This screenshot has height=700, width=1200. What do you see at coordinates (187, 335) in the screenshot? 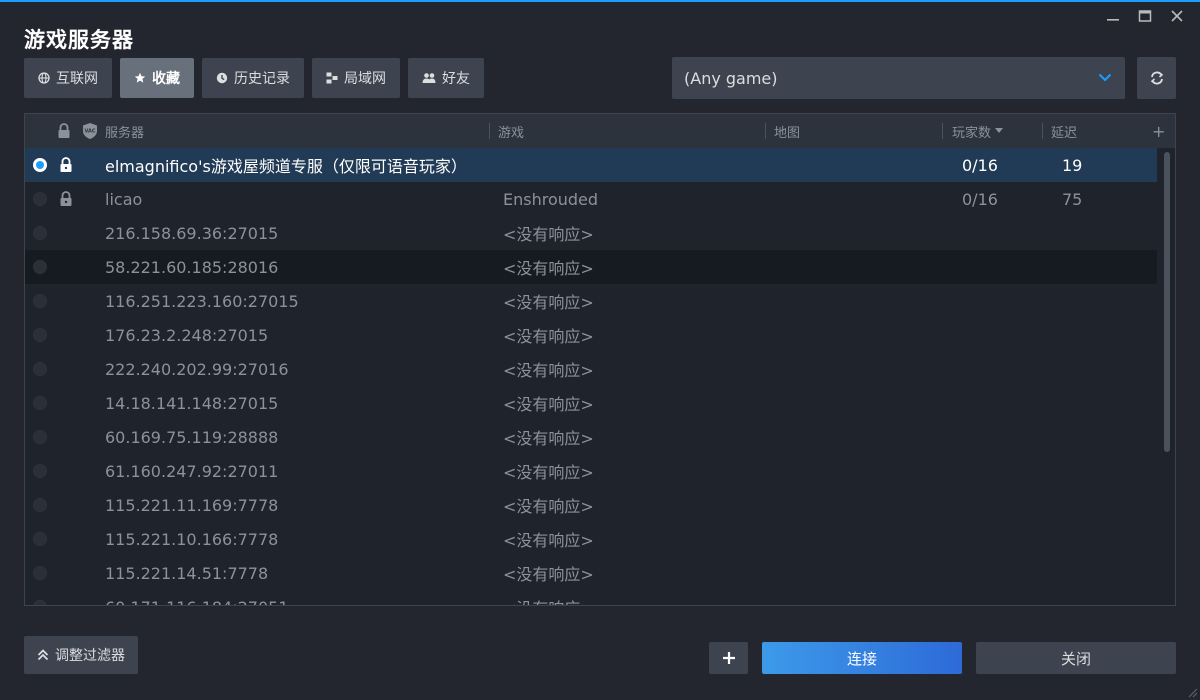
I see `server-name: 176.23.2.248:27015` at bounding box center [187, 335].